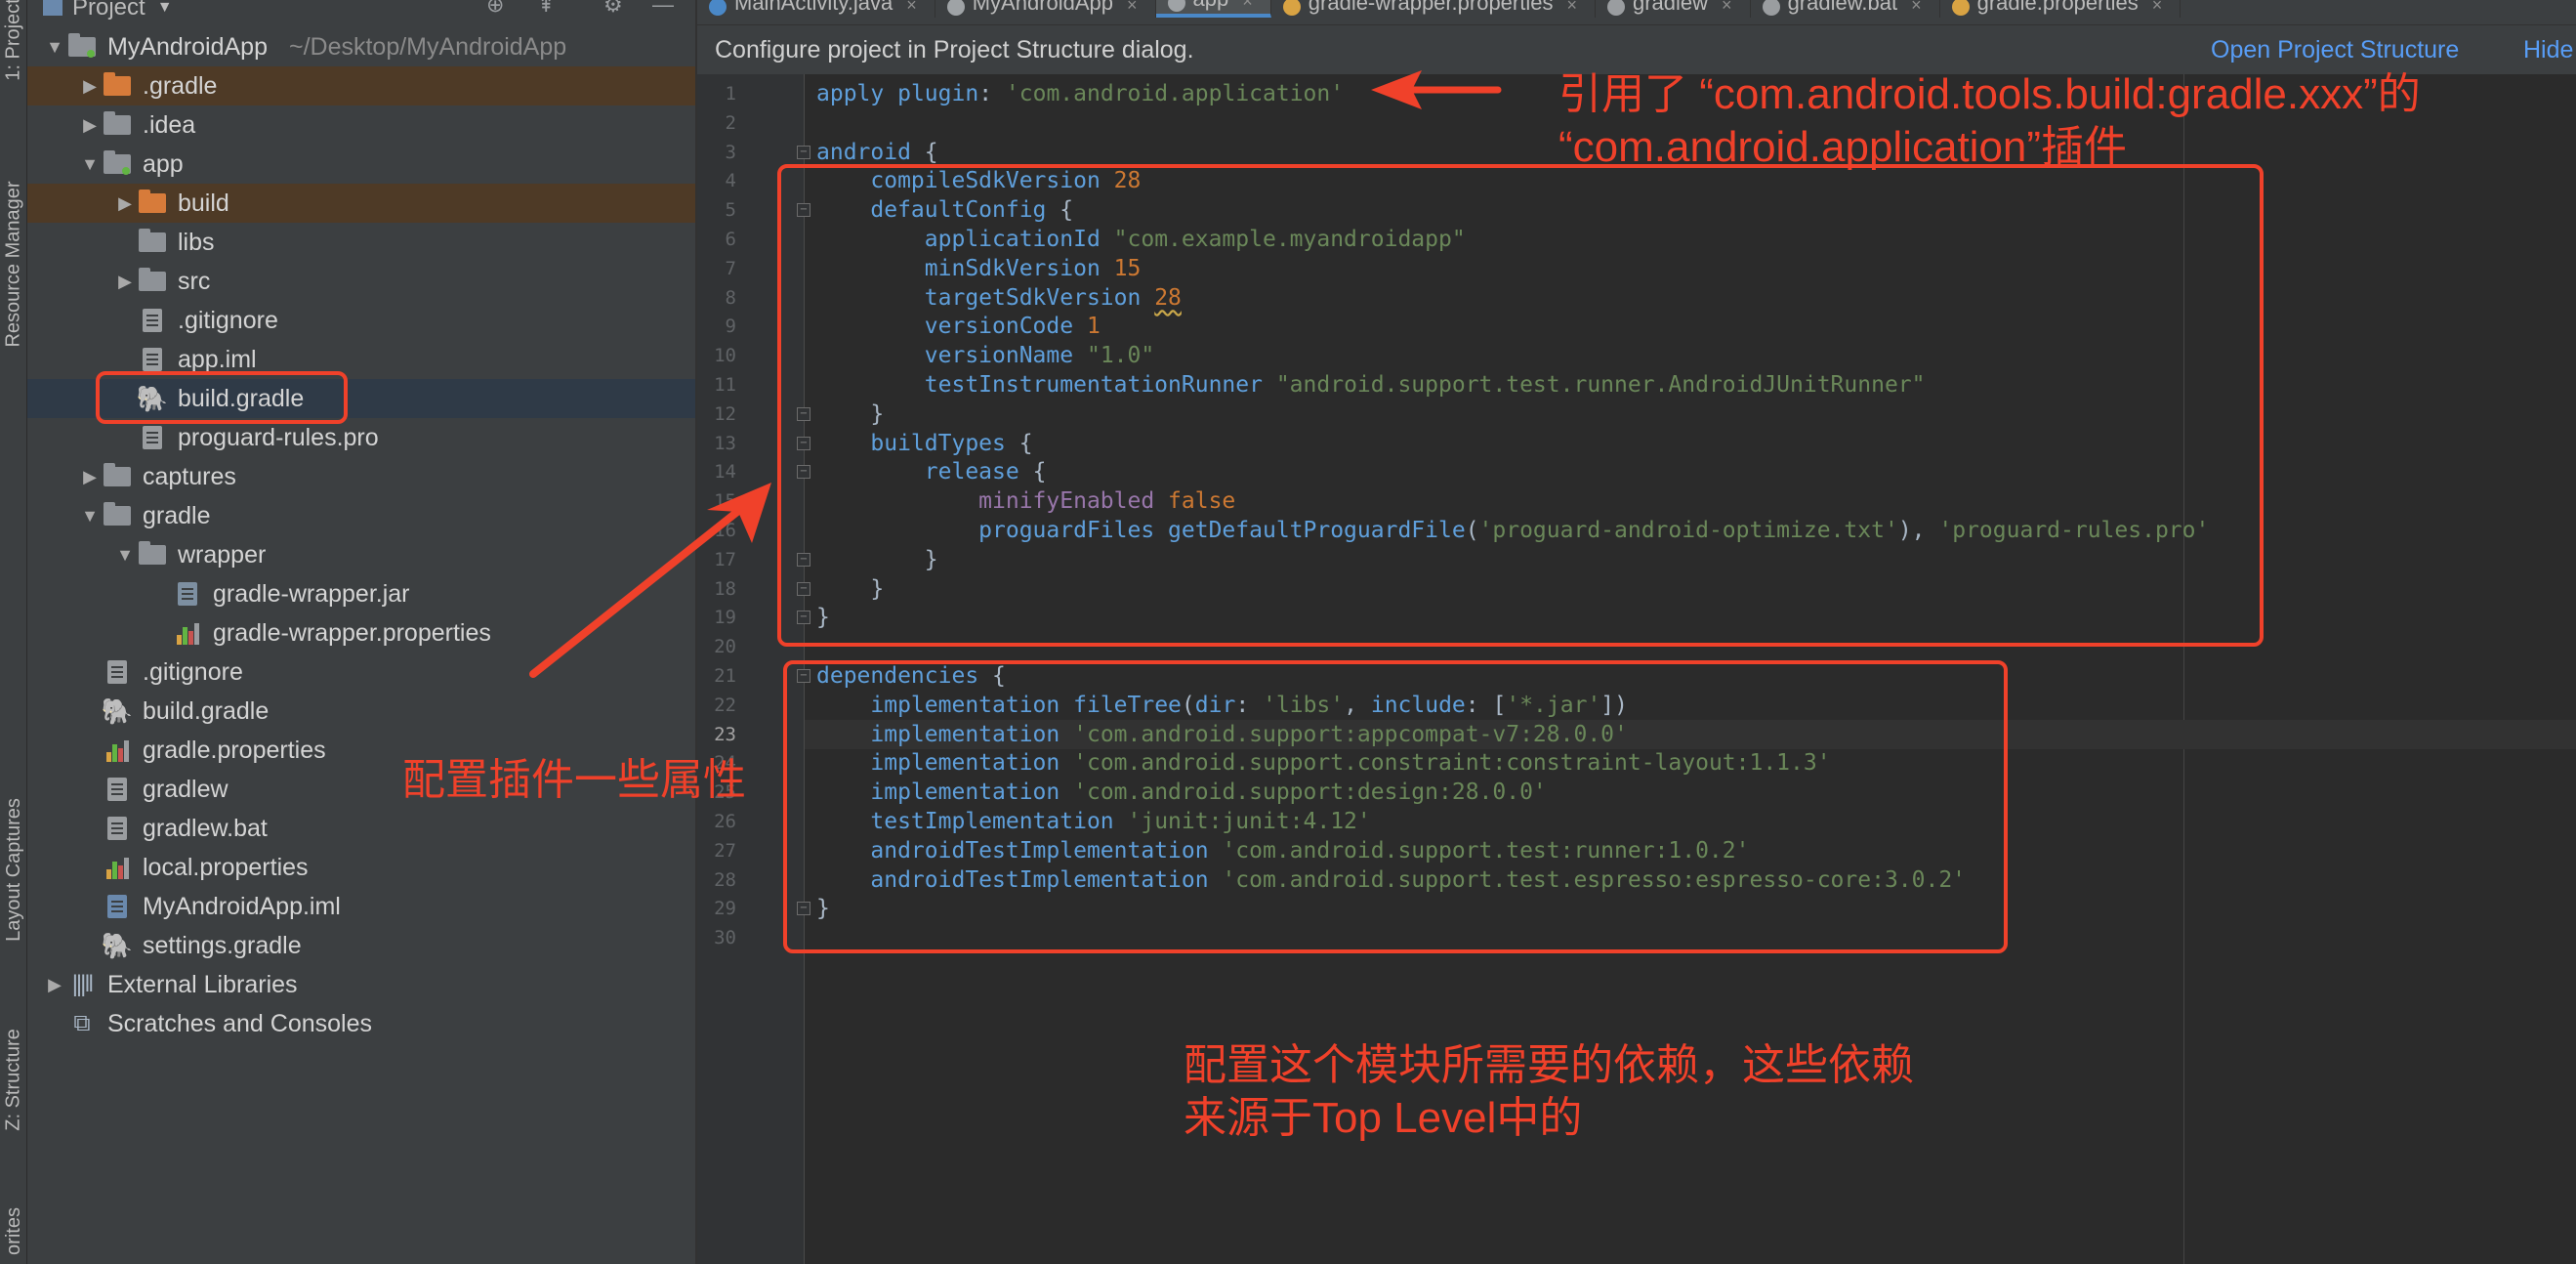 The width and height of the screenshot is (2576, 1264). Describe the element at coordinates (663, 9) in the screenshot. I see `hide-icon: —` at that location.